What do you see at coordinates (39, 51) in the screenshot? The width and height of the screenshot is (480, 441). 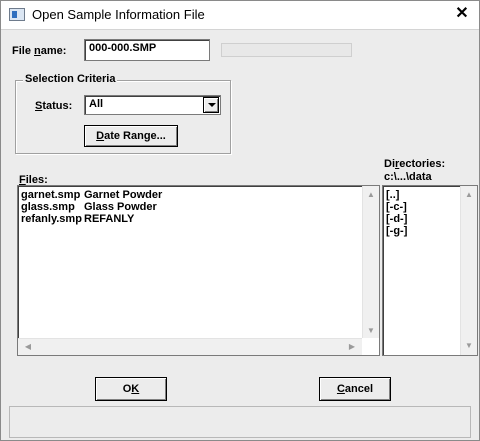 I see `file-name-label: File name:` at bounding box center [39, 51].